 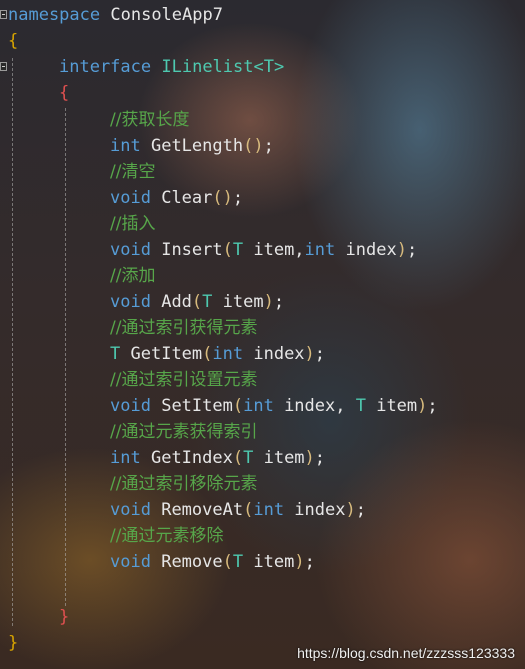 I want to click on comment-text: //获取长度, so click(x=150, y=120).